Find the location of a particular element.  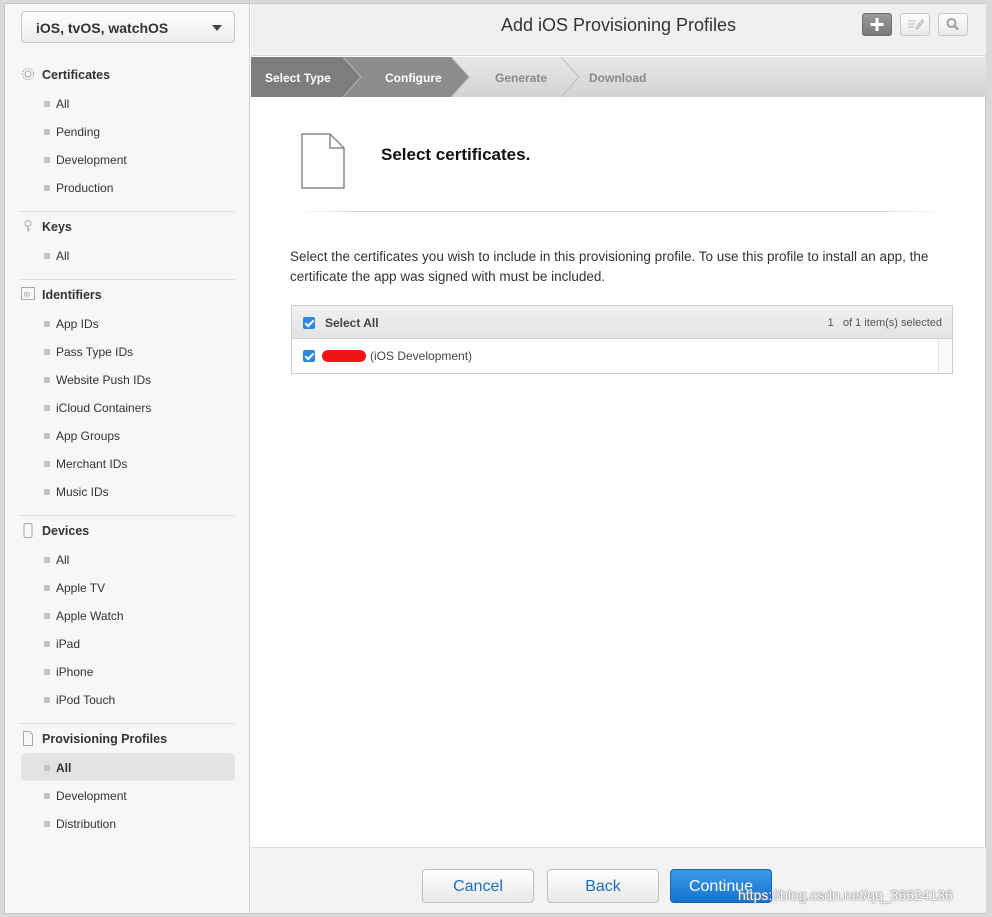

select-all-checkbox is located at coordinates (309, 323).